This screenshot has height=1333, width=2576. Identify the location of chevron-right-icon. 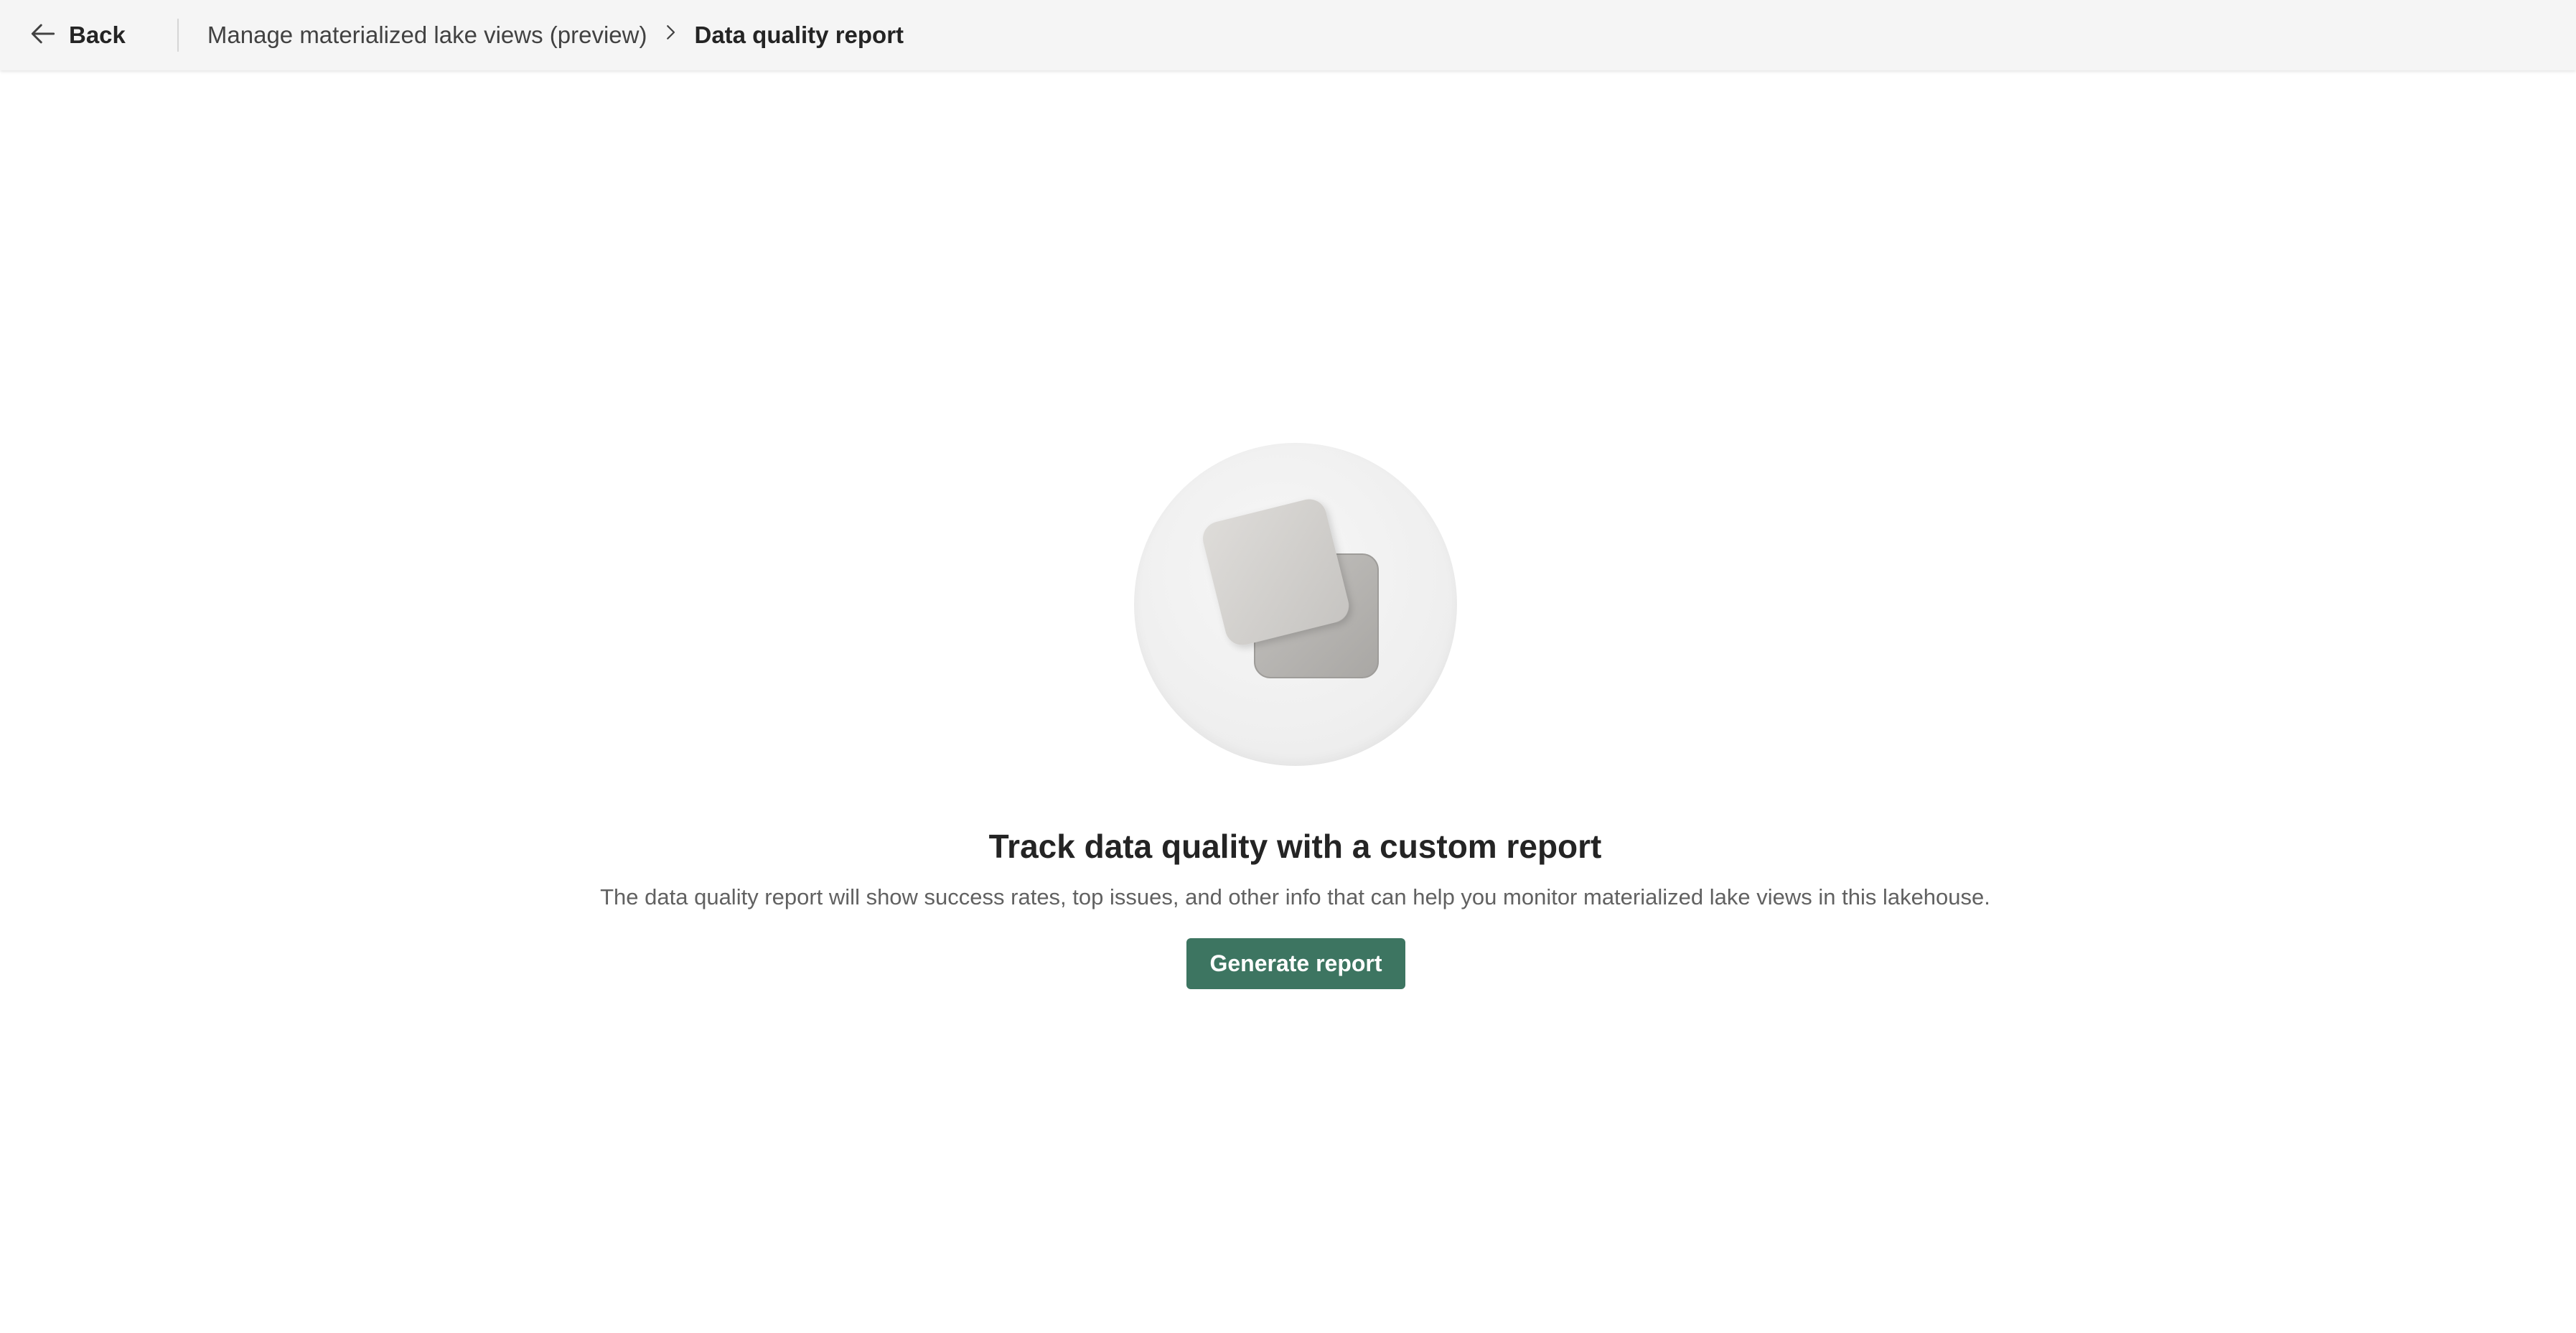
(670, 35).